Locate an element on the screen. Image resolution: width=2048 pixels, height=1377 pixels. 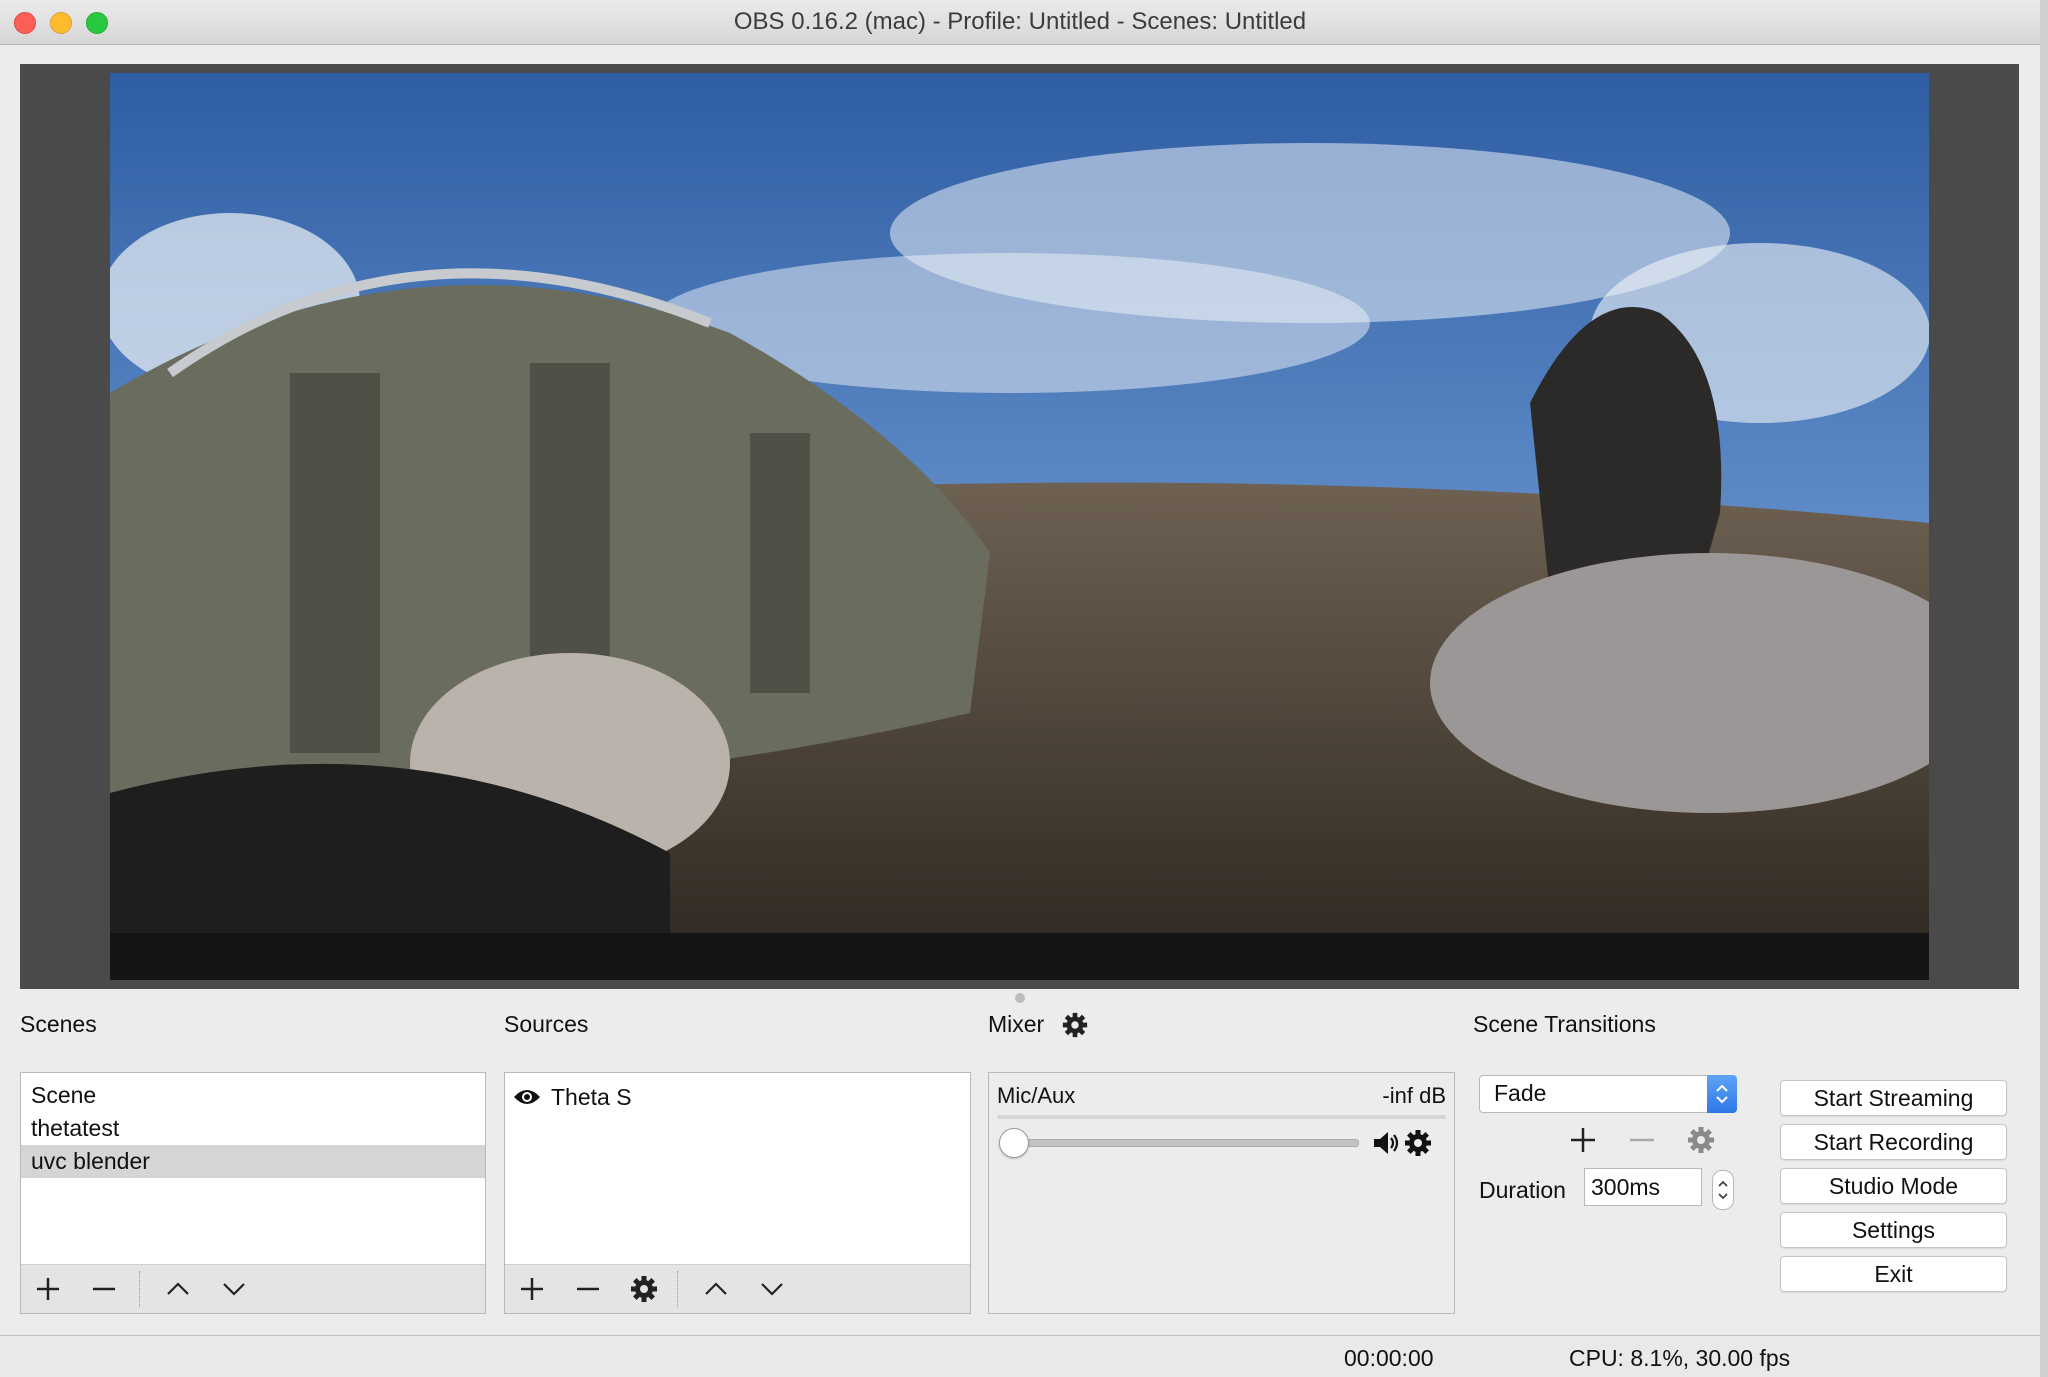
duration-stepper is located at coordinates (1723, 1190).